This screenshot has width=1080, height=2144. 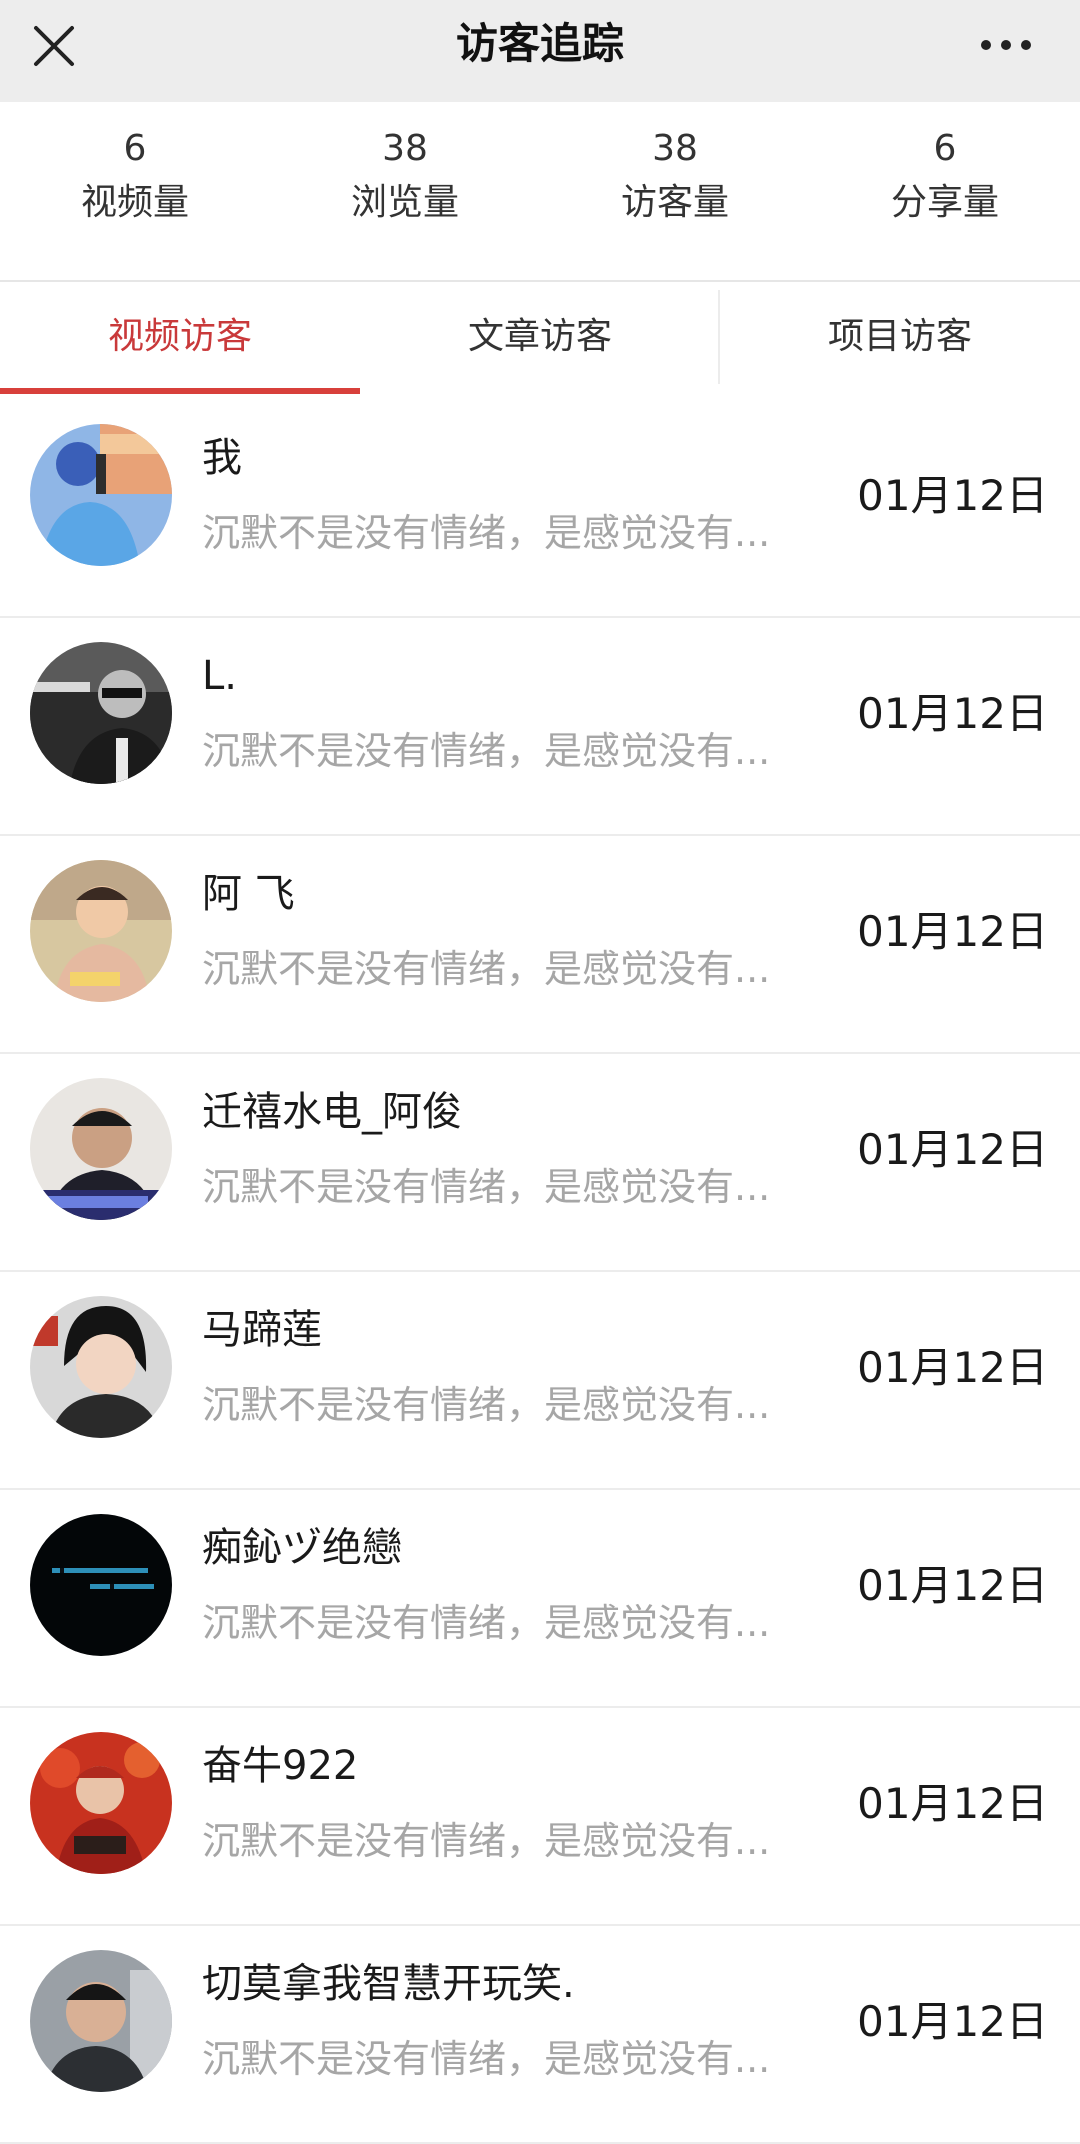 What do you see at coordinates (540, 1381) in the screenshot?
I see `visitor-row: 马蹄莲 沉默不是没有情绪，是感觉没有... 01月12日` at bounding box center [540, 1381].